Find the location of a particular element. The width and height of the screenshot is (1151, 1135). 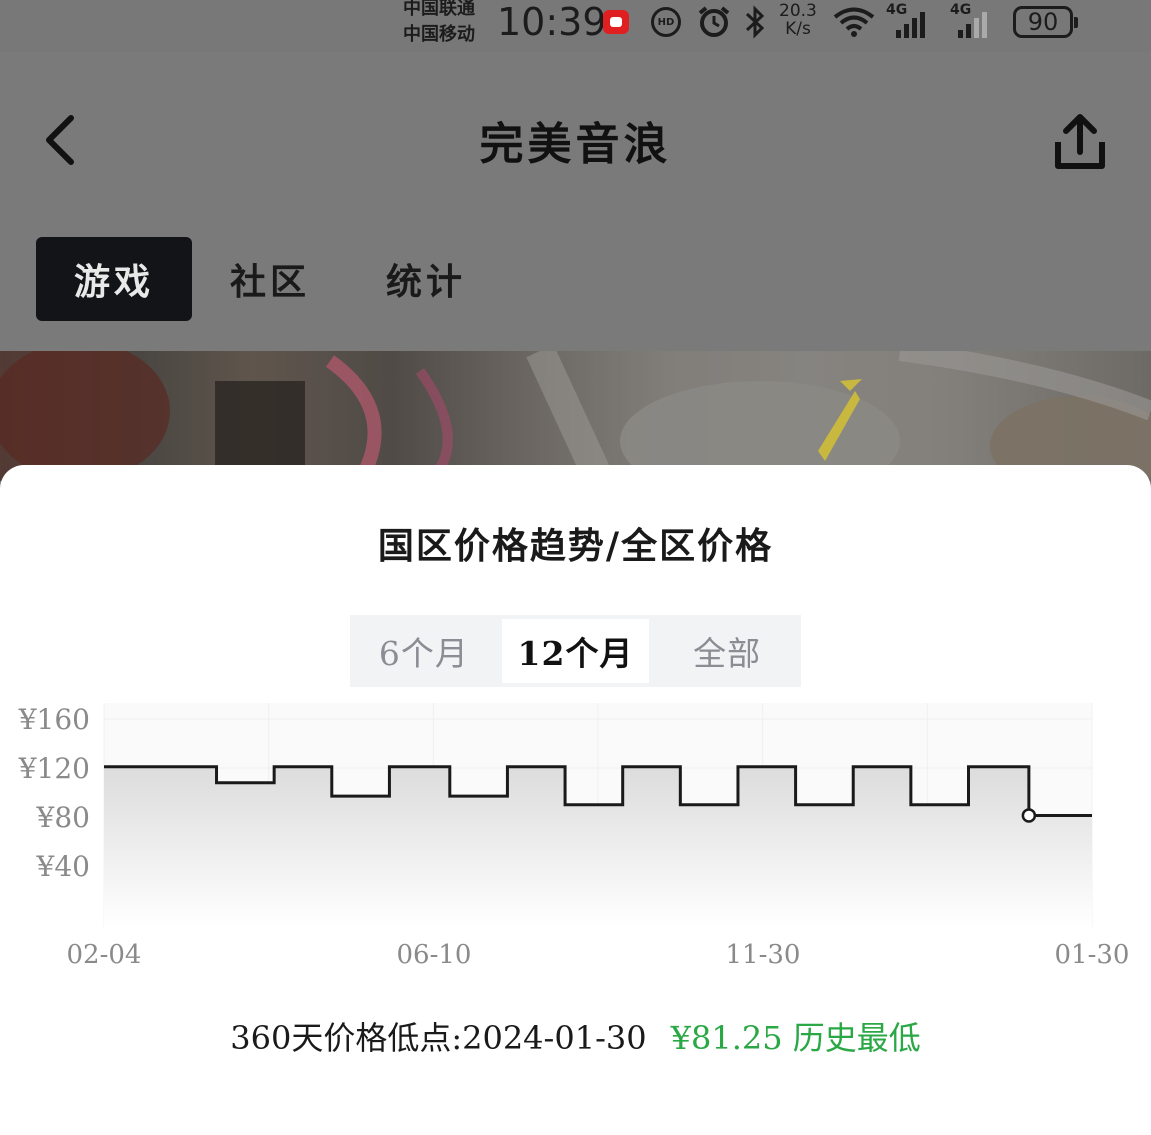

x-tick-label: 11-30 is located at coordinates (763, 955).